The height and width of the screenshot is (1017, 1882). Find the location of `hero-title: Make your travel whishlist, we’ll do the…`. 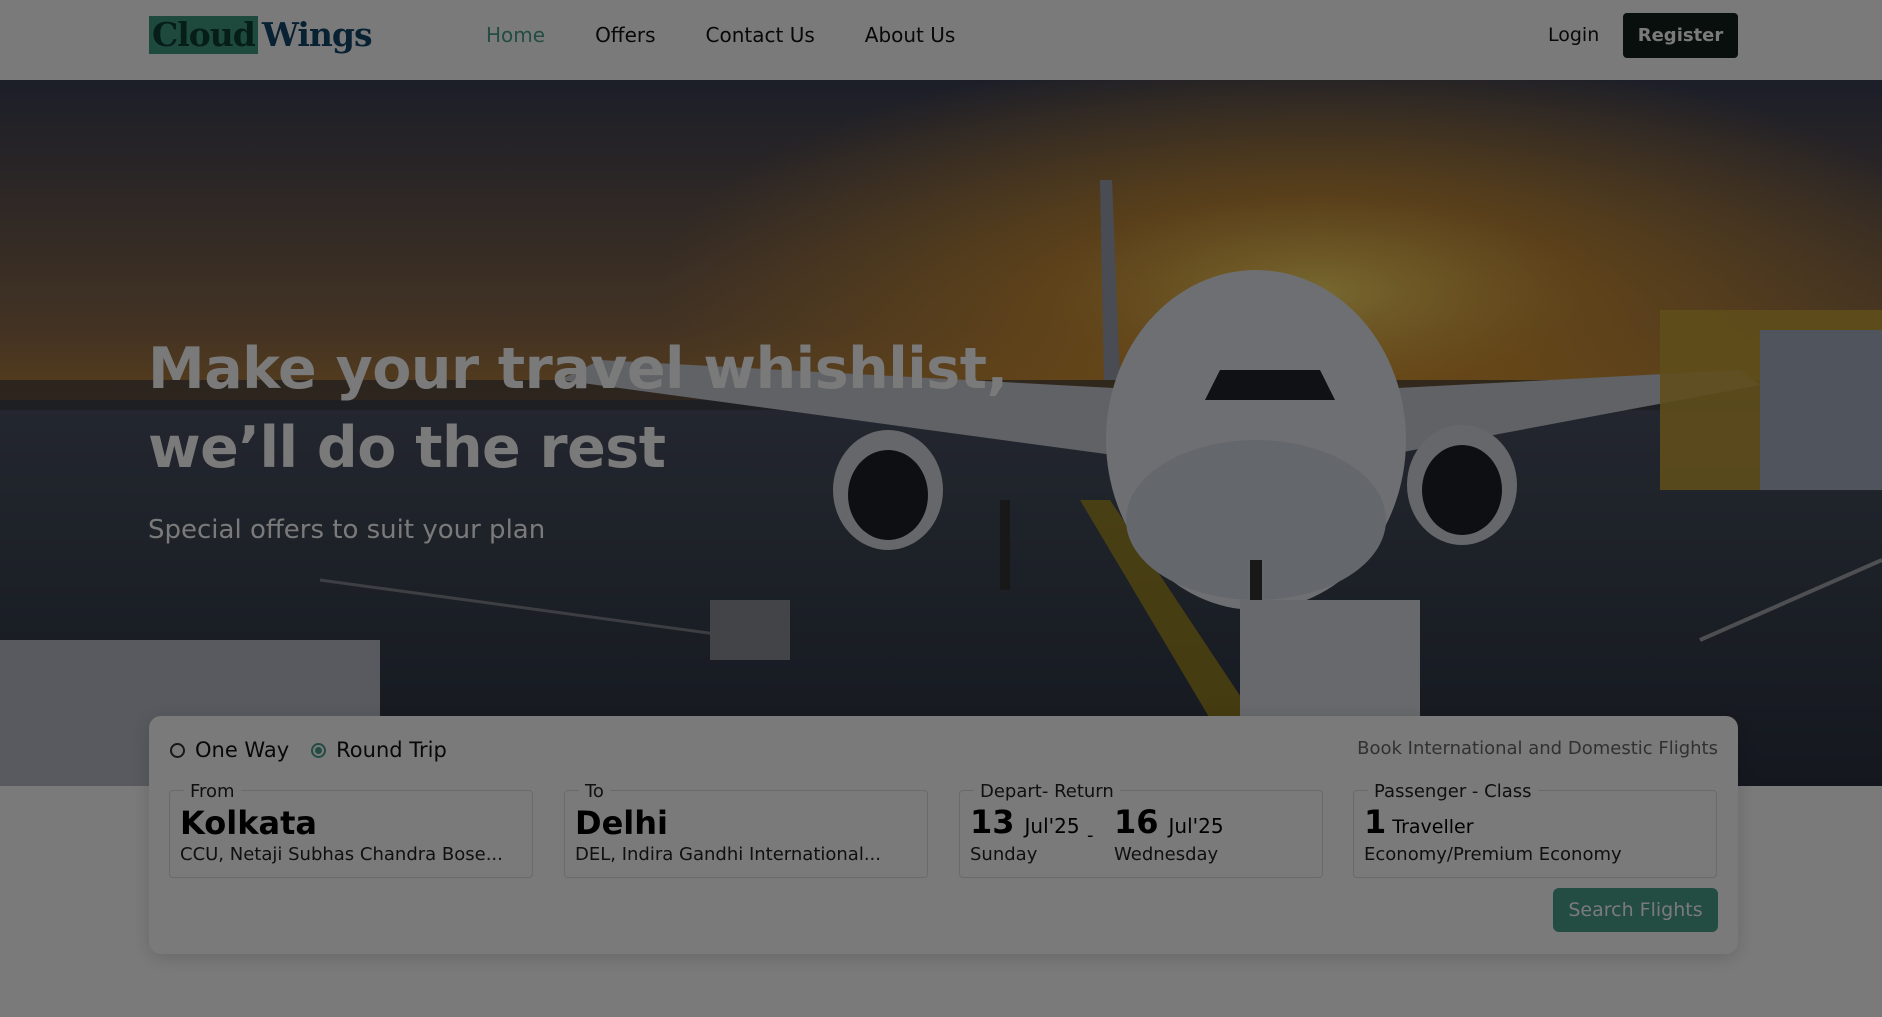

hero-title: Make your travel whishlist, we’ll do the… is located at coordinates (578, 409).